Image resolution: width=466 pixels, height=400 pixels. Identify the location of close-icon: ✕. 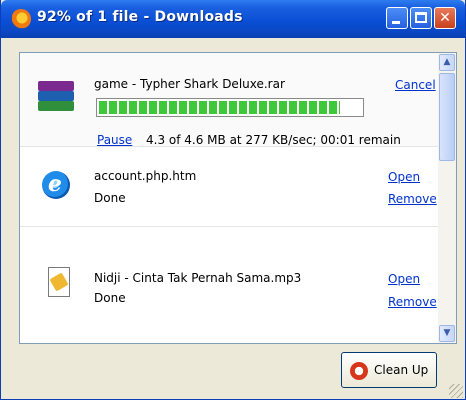
(445, 18).